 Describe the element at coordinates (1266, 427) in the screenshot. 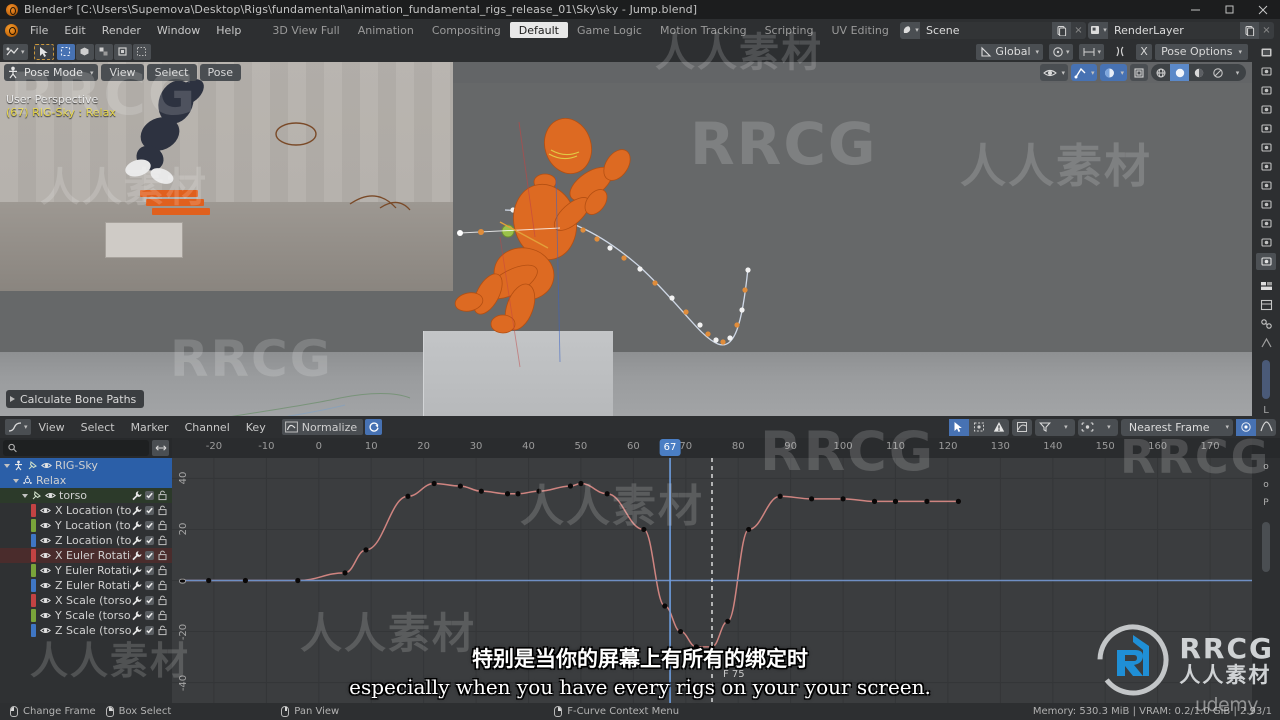

I see `falloff-curve-icon` at that location.